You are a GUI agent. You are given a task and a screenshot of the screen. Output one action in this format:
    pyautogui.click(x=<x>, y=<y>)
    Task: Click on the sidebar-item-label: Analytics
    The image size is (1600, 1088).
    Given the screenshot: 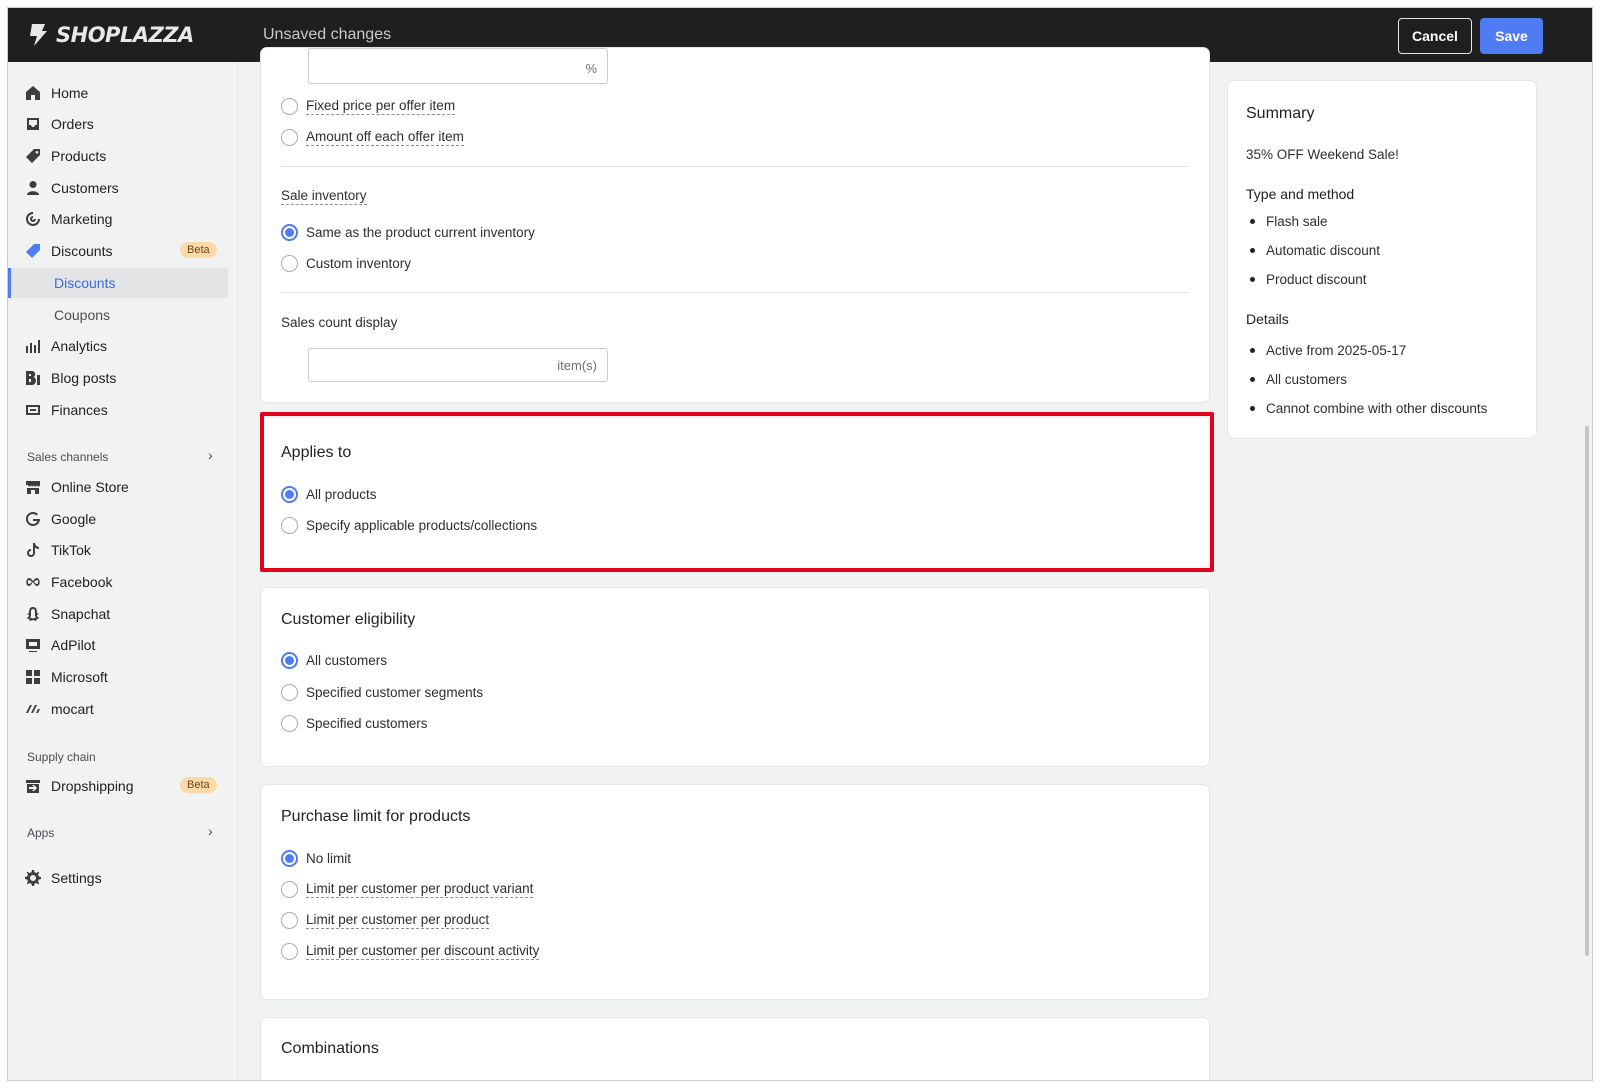 What is the action you would take?
    pyautogui.click(x=79, y=346)
    